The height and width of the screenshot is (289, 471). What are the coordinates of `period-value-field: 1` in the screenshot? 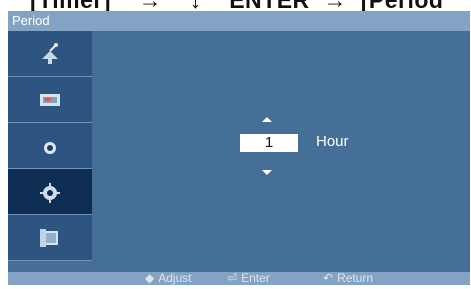 It's located at (269, 143).